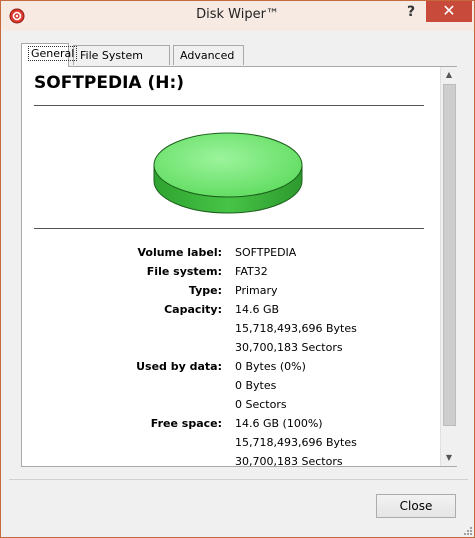  What do you see at coordinates (237, 16) in the screenshot?
I see `title-bar: Disk Wiper™ ? ✕` at bounding box center [237, 16].